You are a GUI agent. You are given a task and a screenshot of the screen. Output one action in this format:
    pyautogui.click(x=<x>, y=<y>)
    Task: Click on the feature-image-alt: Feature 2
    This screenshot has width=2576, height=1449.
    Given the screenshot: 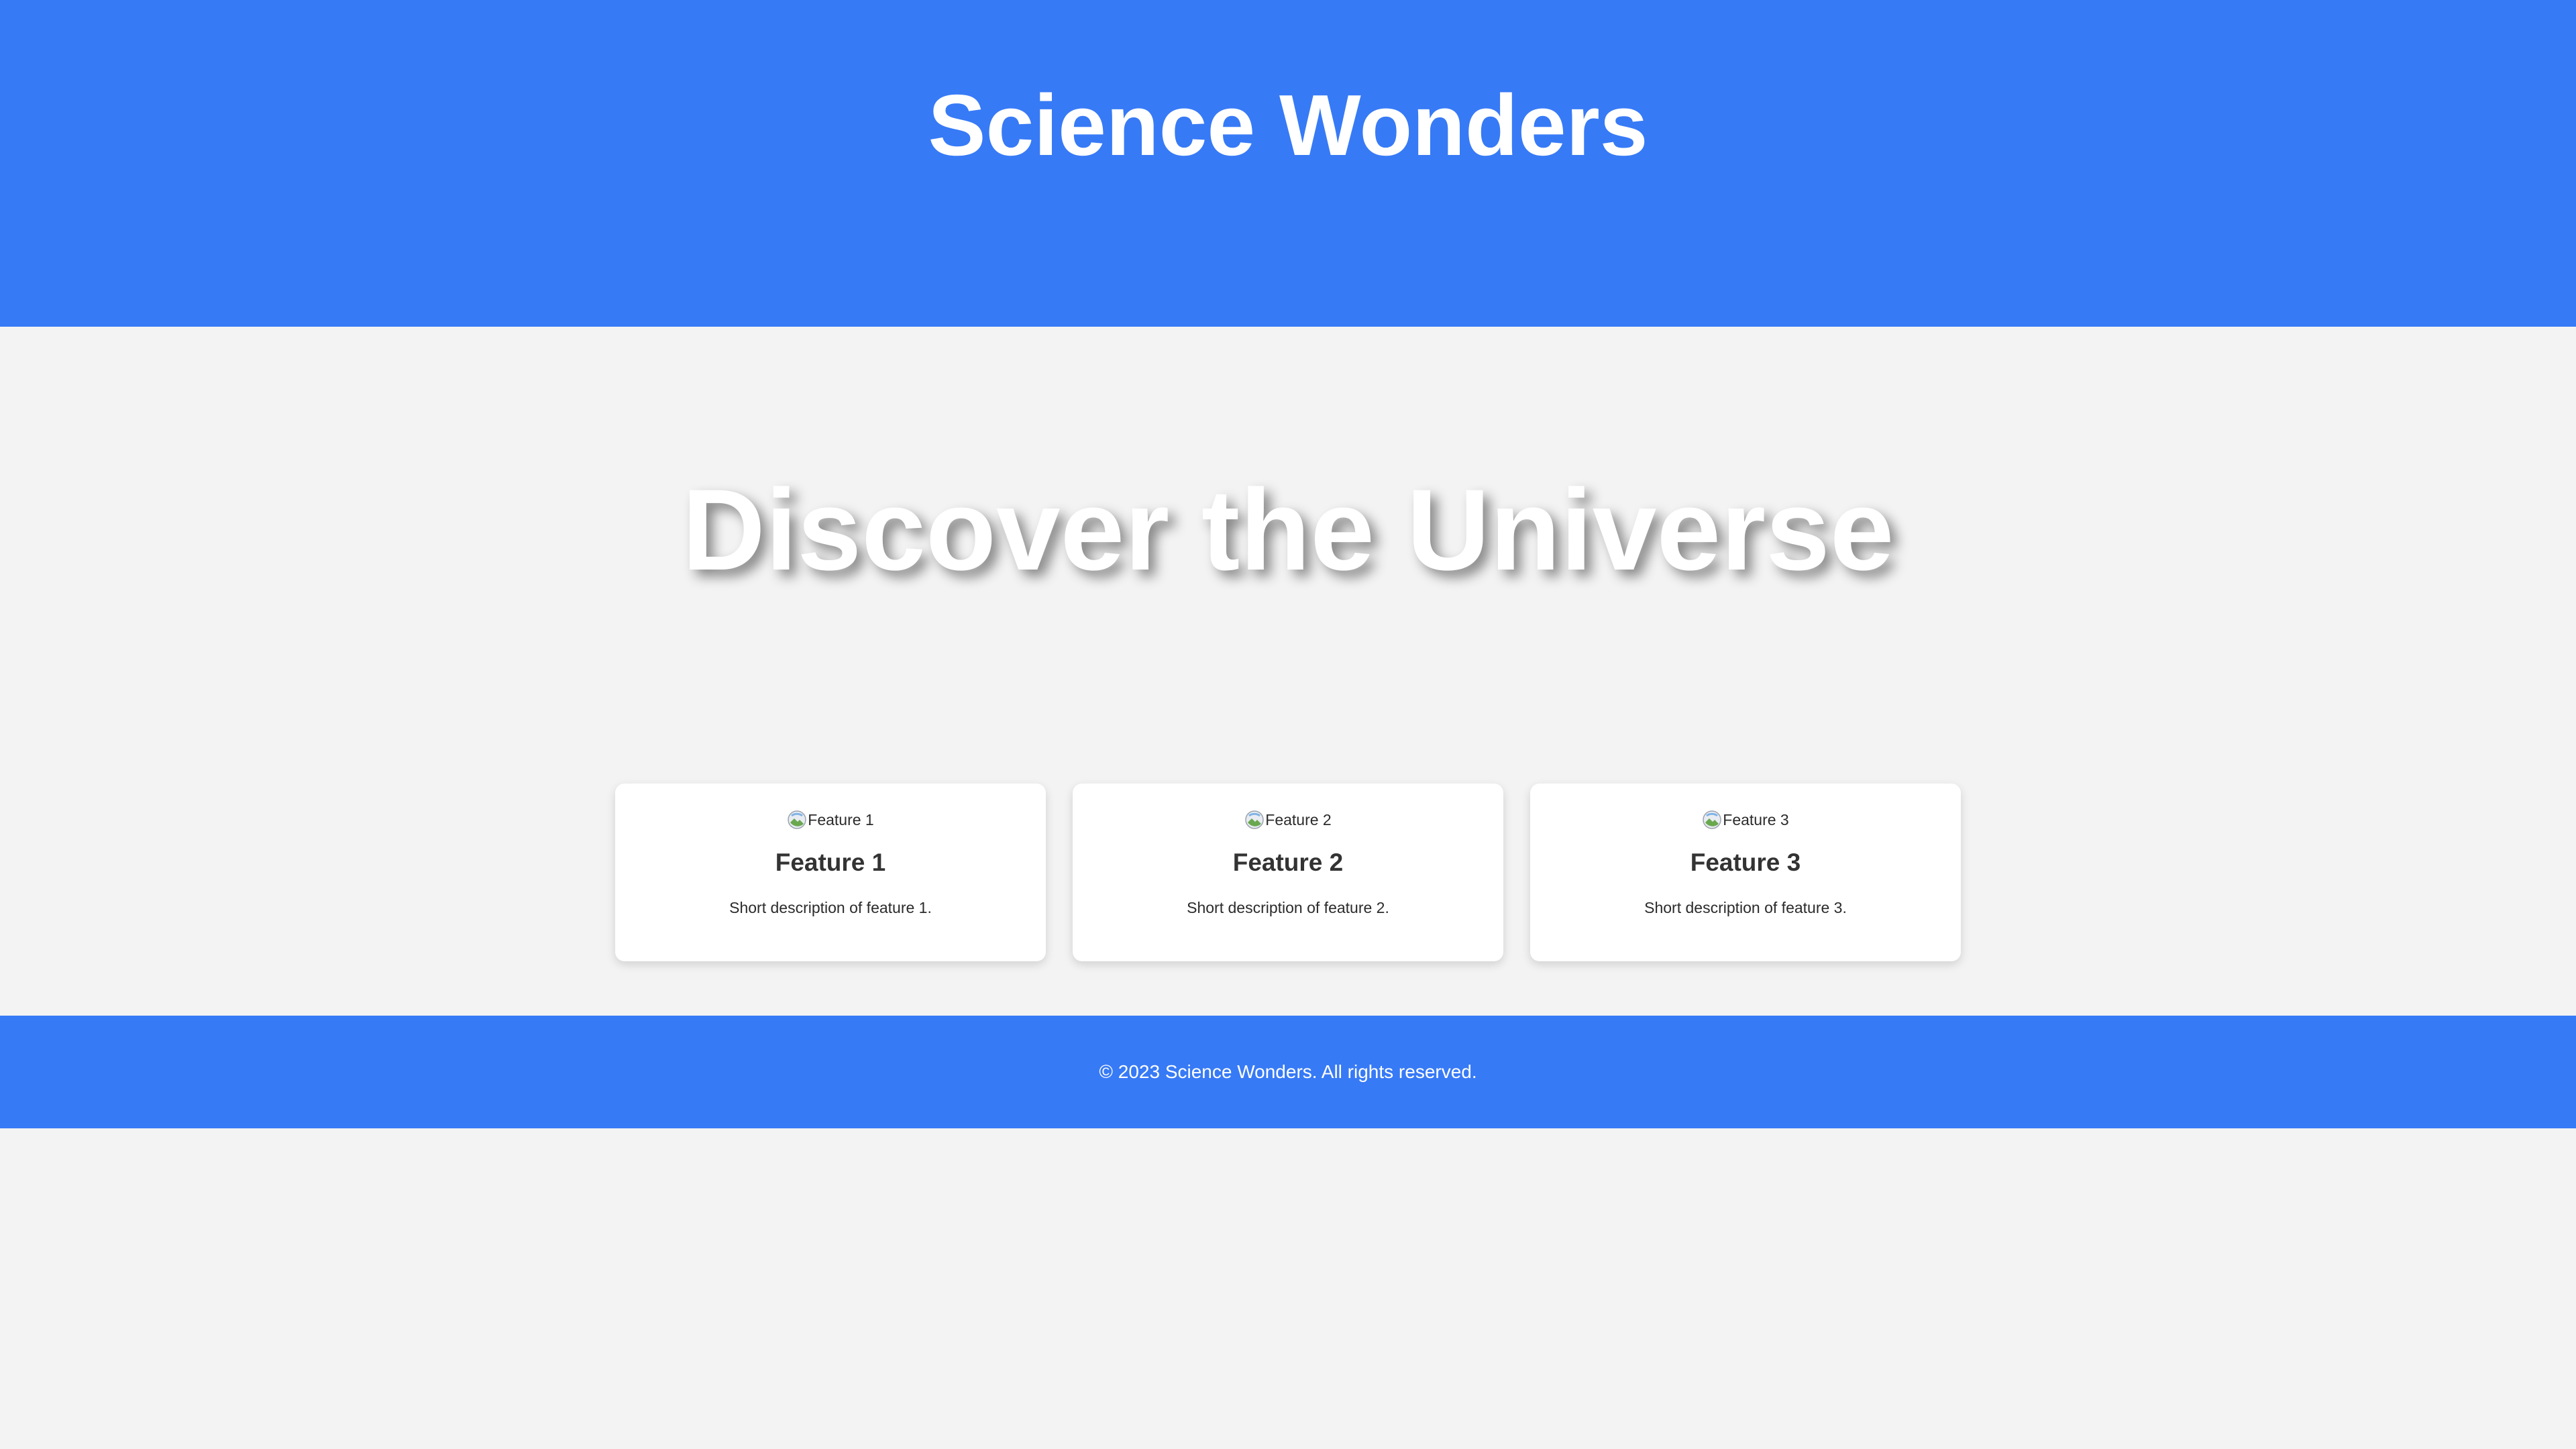 What is the action you would take?
    pyautogui.click(x=1298, y=819)
    